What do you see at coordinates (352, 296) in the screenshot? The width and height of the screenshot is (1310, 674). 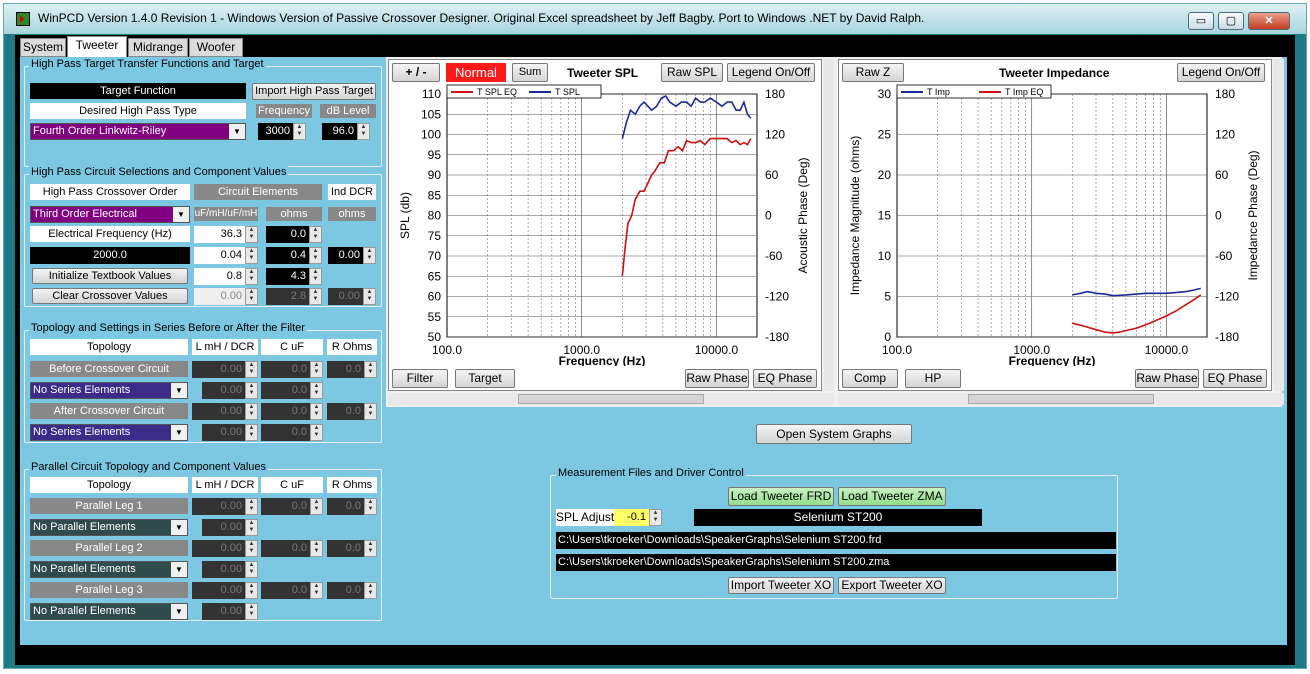 I see `dcr-2-spinner: 0.00 ▲ ▼` at bounding box center [352, 296].